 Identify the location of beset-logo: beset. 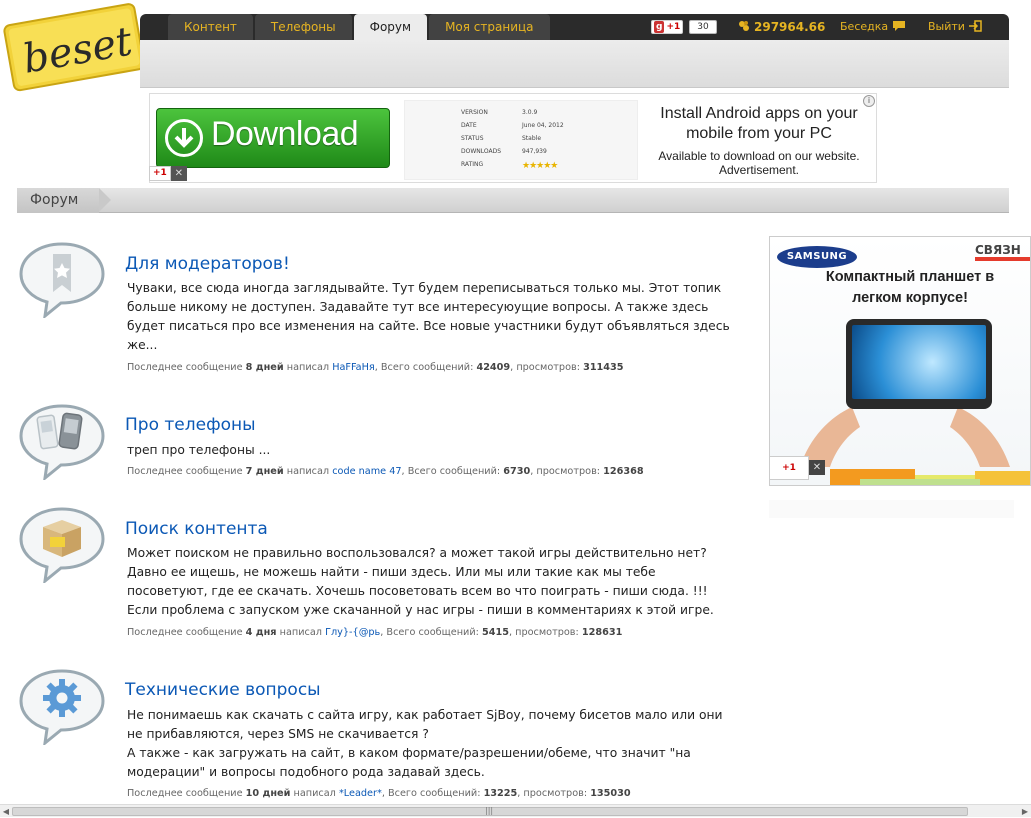
(75, 46).